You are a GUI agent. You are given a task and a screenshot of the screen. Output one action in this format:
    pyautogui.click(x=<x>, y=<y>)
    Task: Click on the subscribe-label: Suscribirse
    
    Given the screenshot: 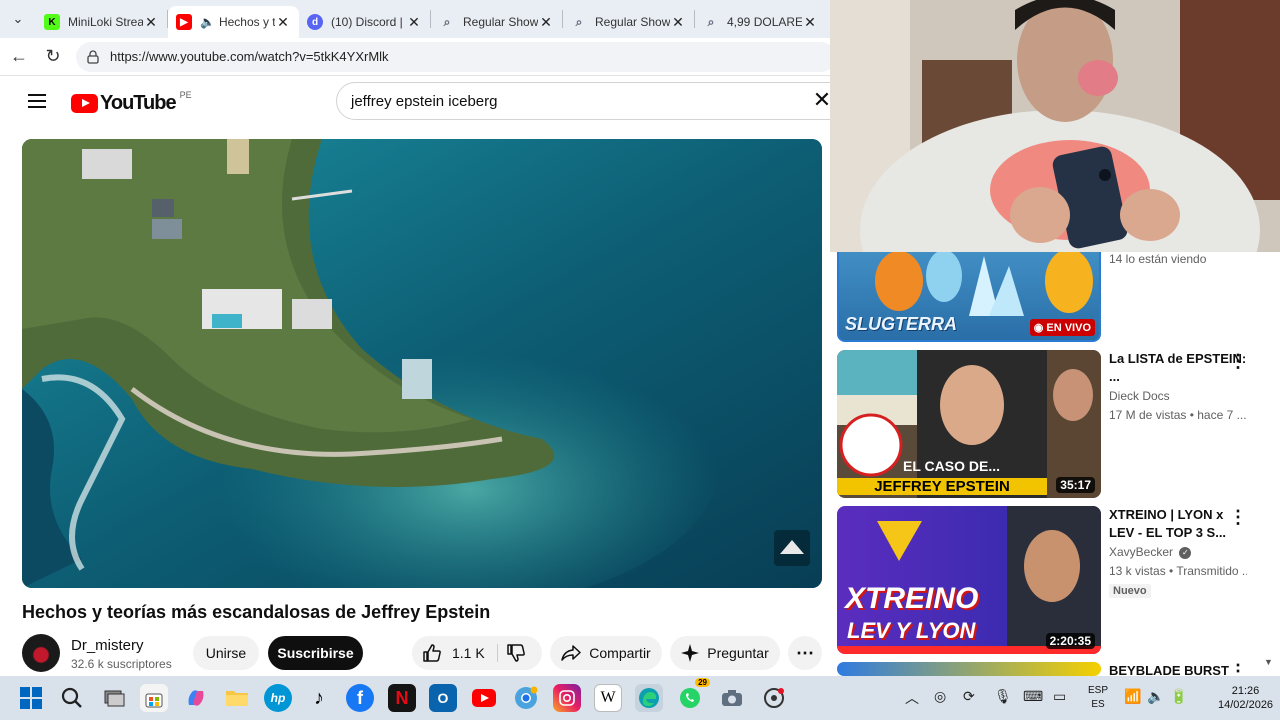 What is the action you would take?
    pyautogui.click(x=315, y=653)
    